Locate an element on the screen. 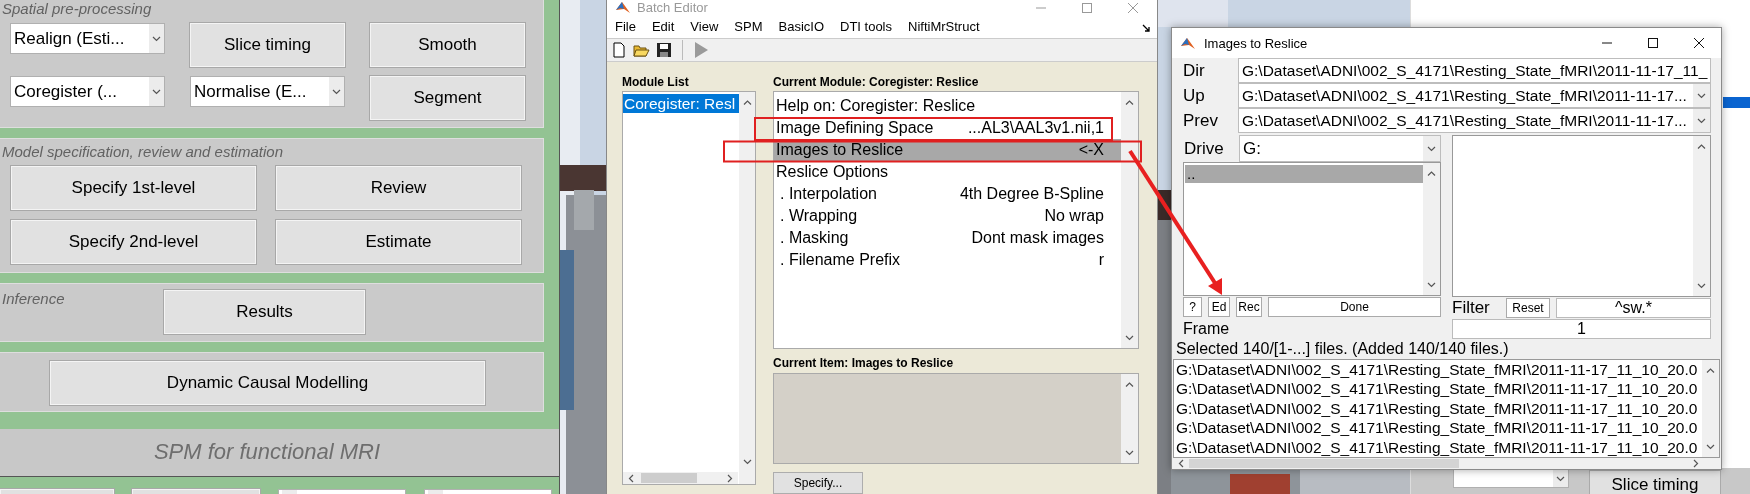 This screenshot has width=1750, height=494. item-value: <-X is located at coordinates (1091, 150).